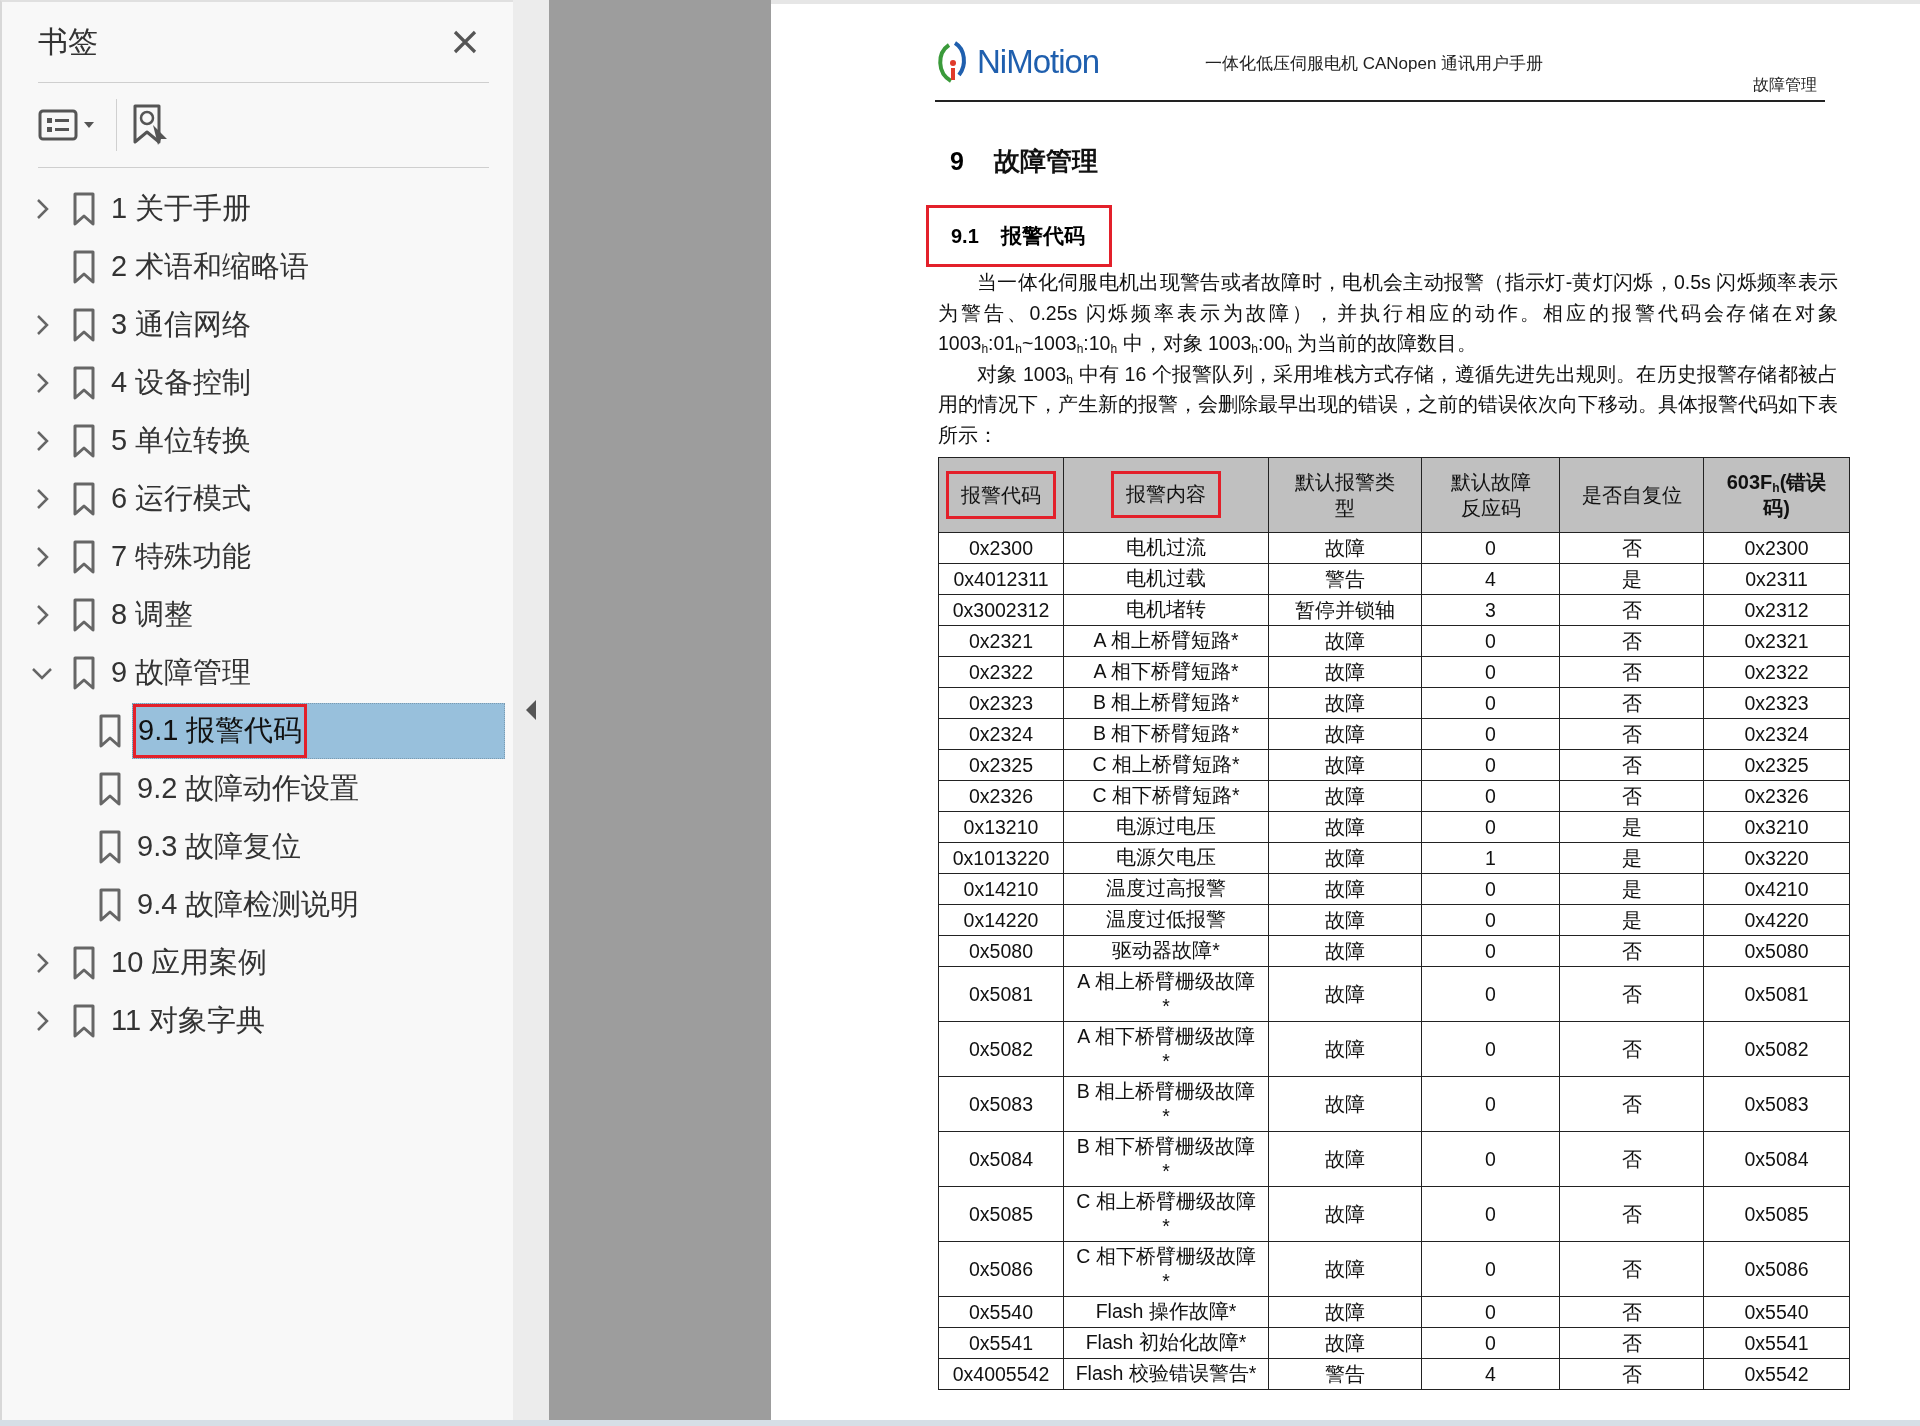  What do you see at coordinates (1166, 1269) in the screenshot?
I see `table-cell: C 相下桥臂栅级故障*` at bounding box center [1166, 1269].